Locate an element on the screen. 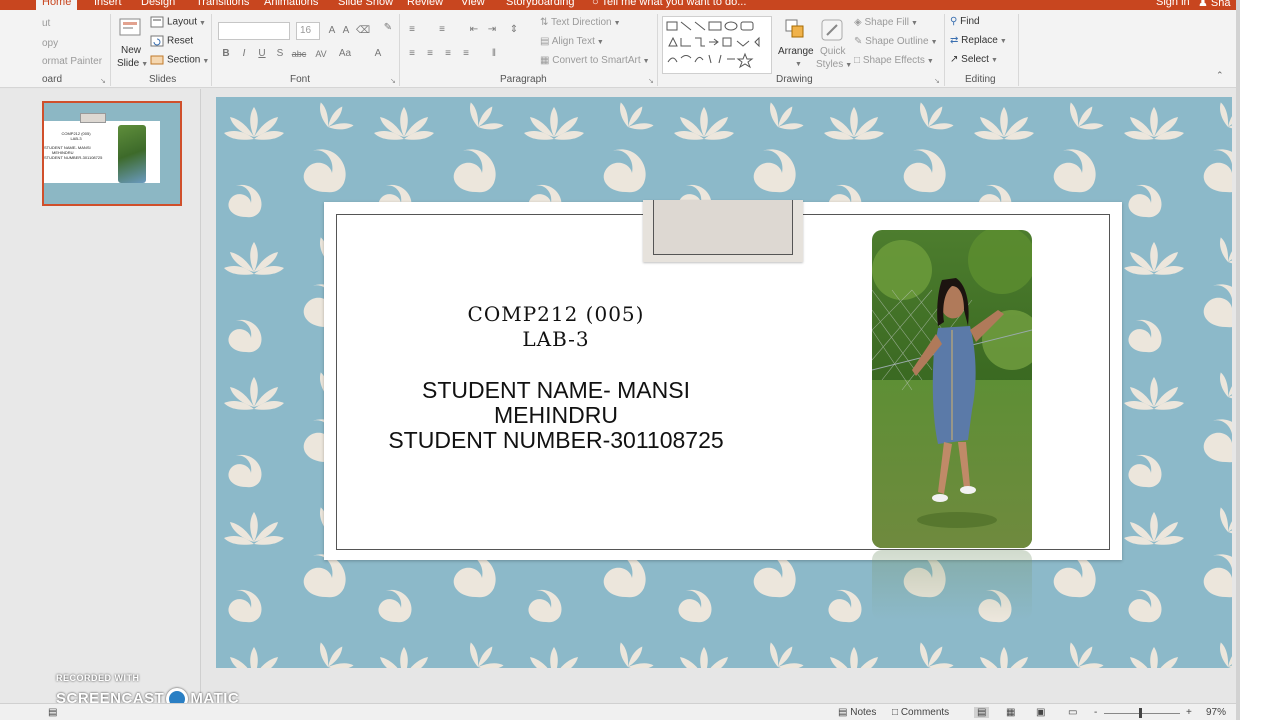  italic-button: I is located at coordinates (244, 54).